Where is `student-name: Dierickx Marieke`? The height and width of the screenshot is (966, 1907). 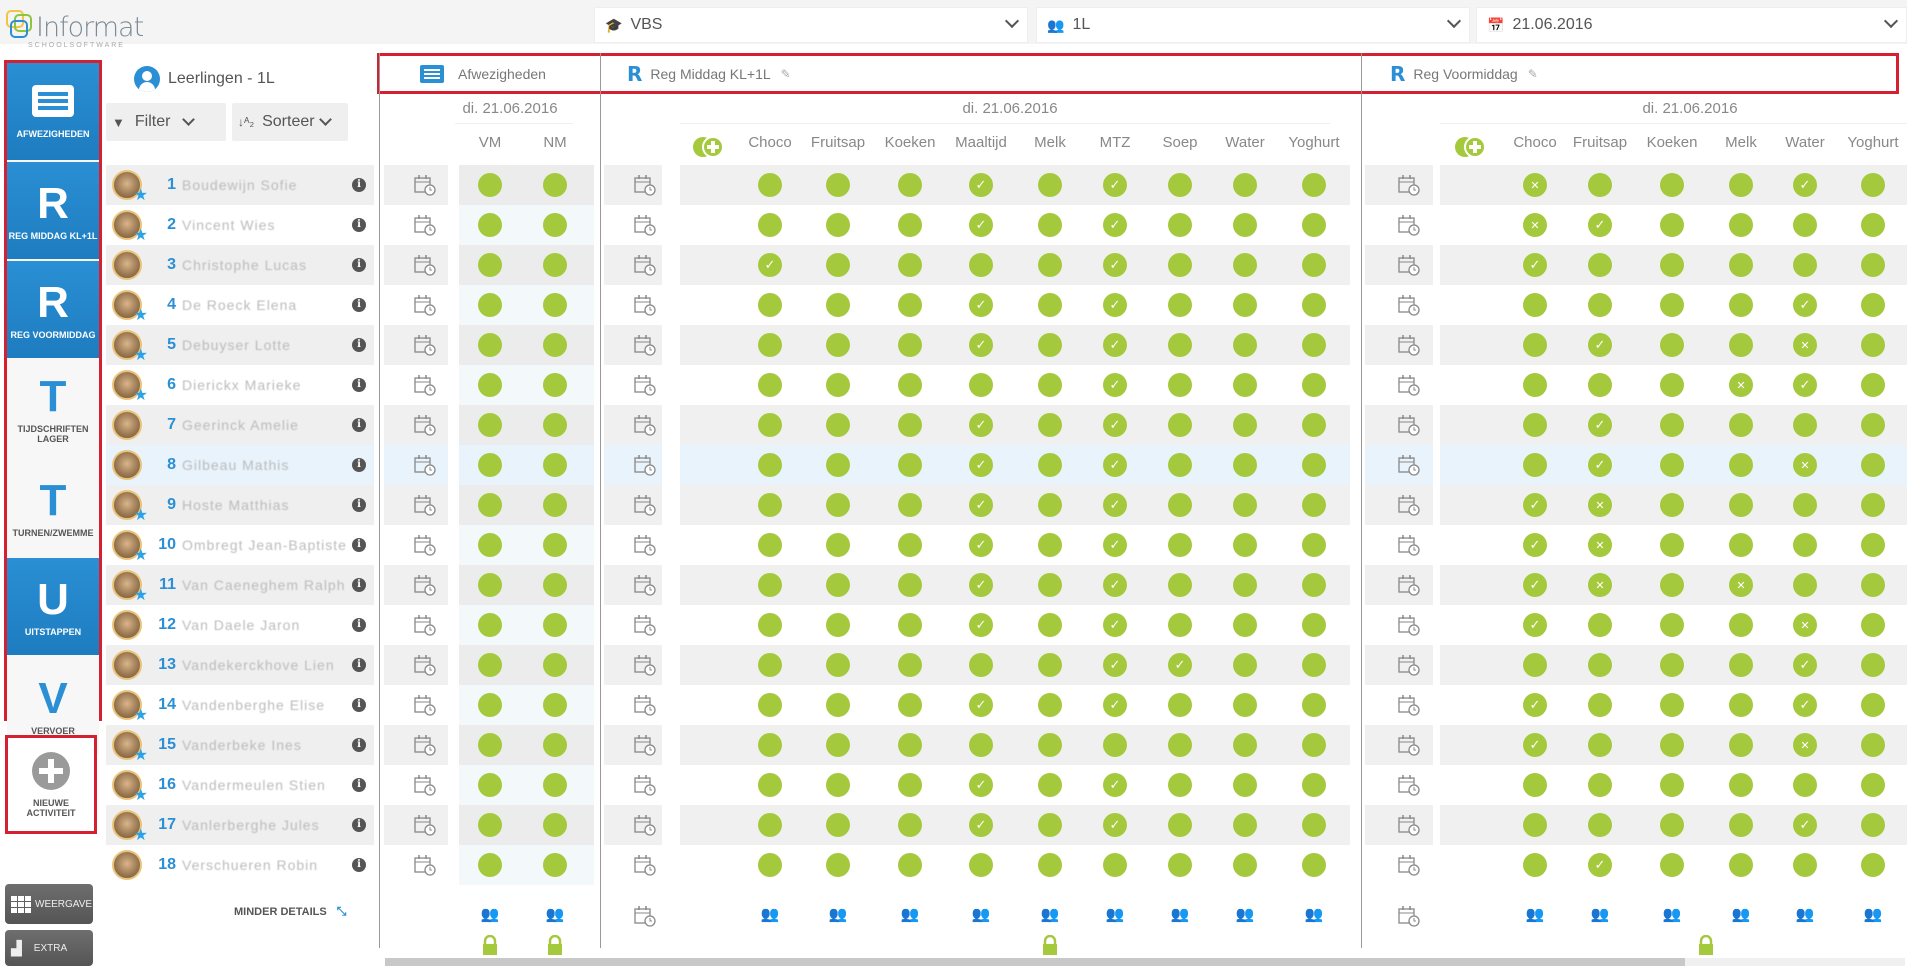
student-name: Dierickx Marieke is located at coordinates (267, 385).